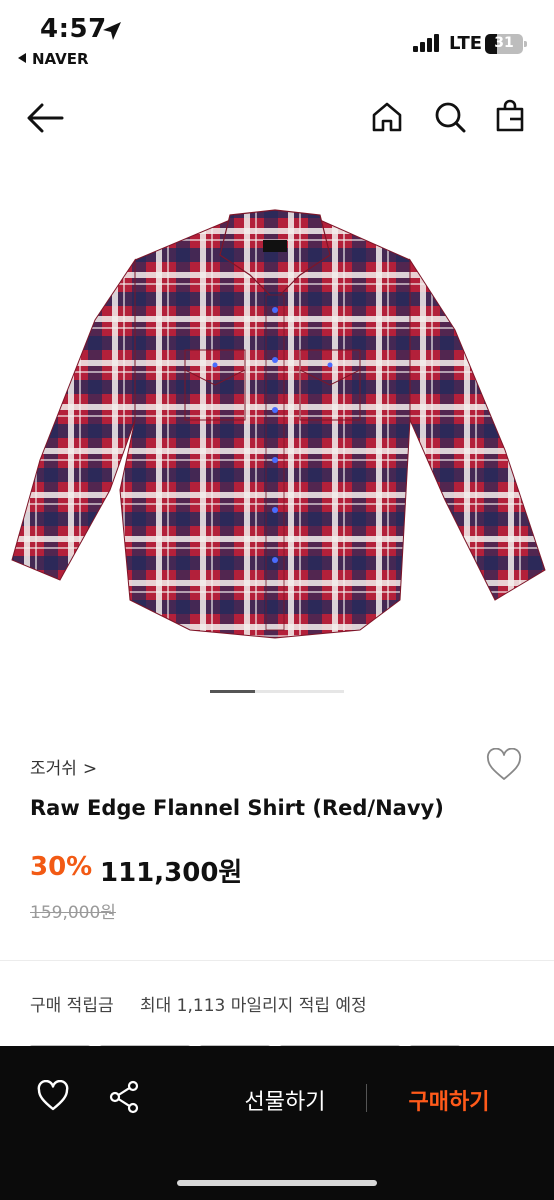 The image size is (554, 1200). What do you see at coordinates (90, 769) in the screenshot?
I see `chevron-right-icon: >` at bounding box center [90, 769].